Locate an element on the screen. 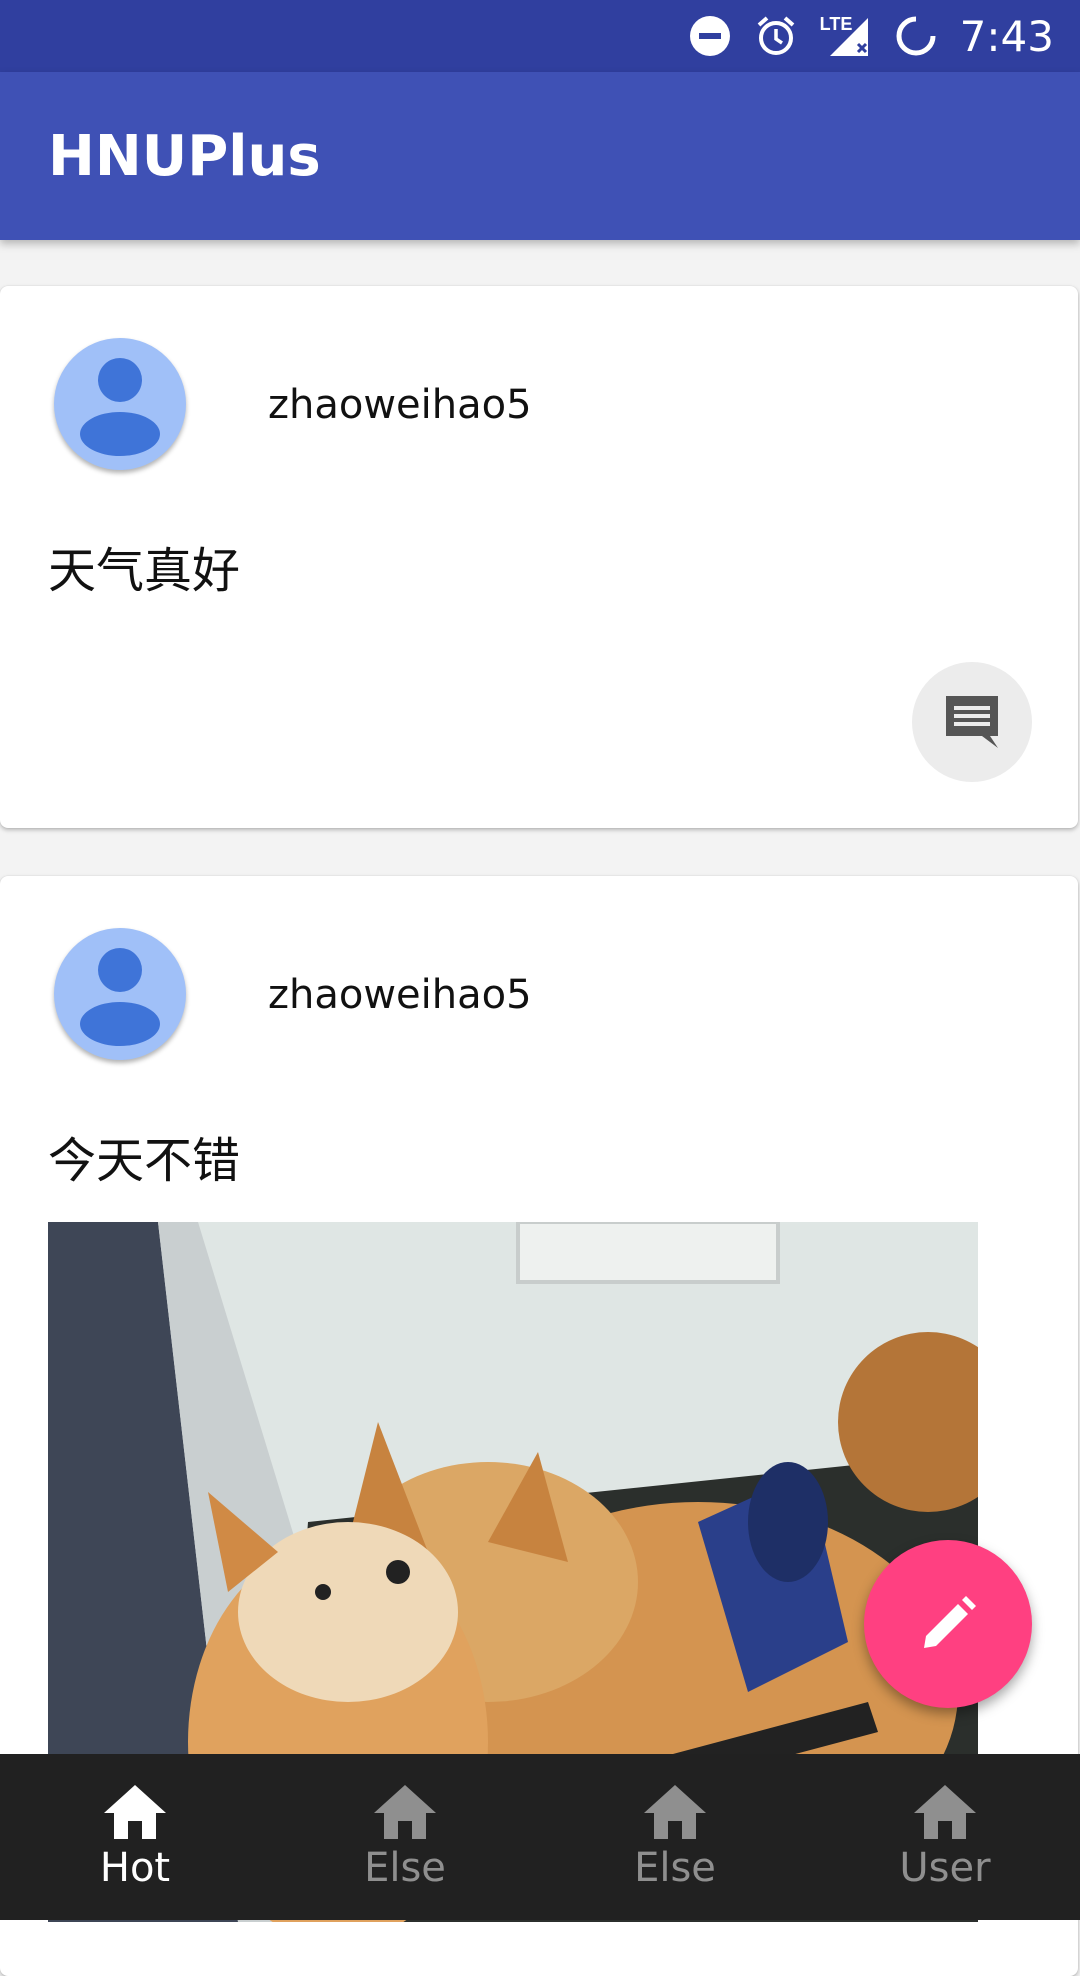 Image resolution: width=1080 pixels, height=1976 pixels. comment-button is located at coordinates (972, 722).